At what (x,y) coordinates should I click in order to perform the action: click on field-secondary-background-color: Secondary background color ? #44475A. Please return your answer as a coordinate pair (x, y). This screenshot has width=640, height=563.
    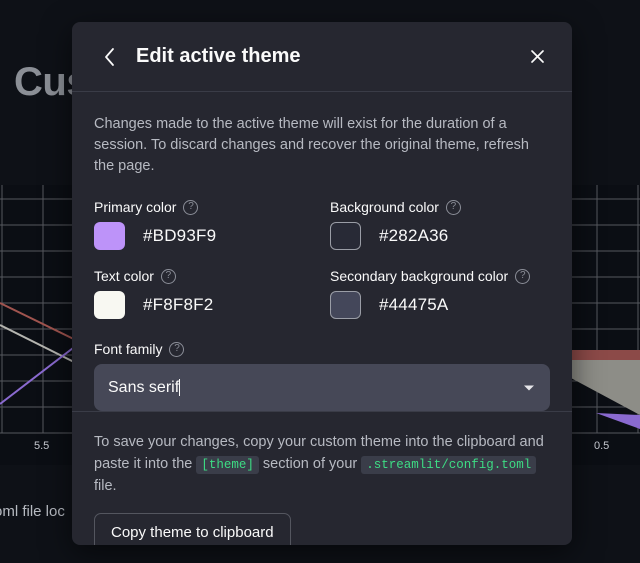
    Looking at the image, I should click on (440, 294).